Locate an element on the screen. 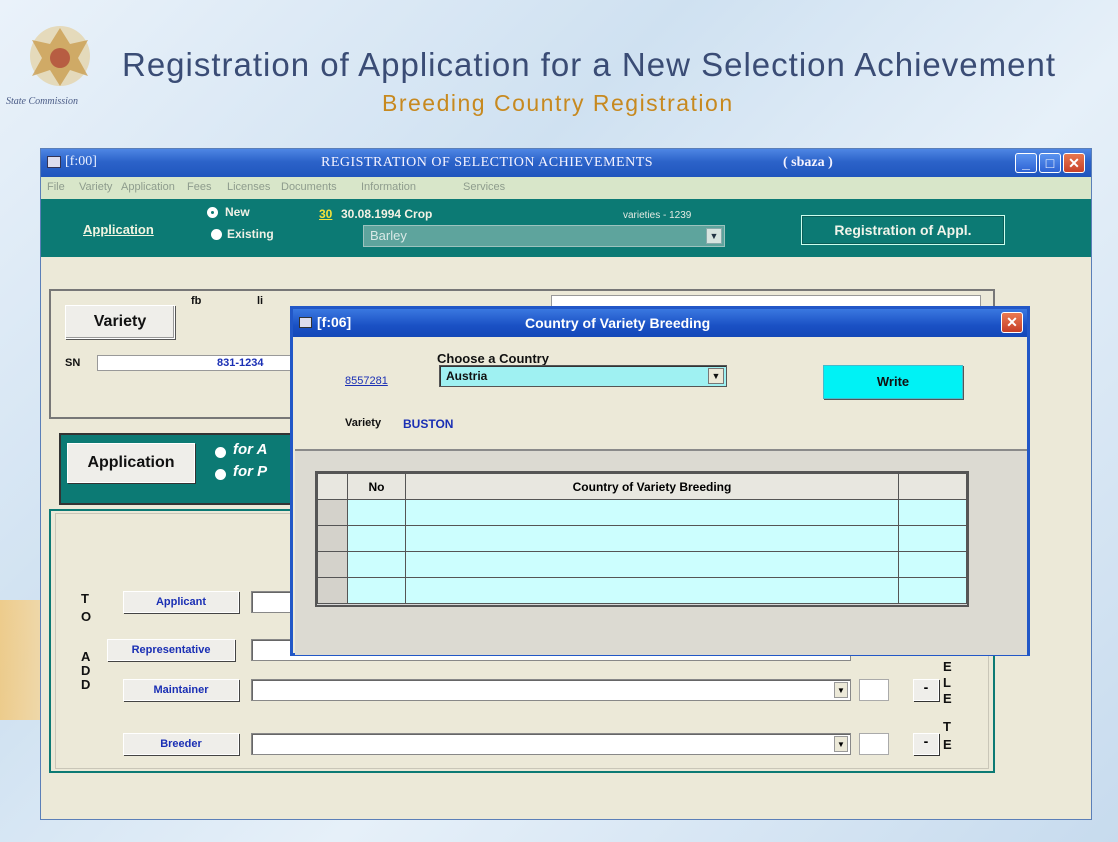  menu-information: Information is located at coordinates (388, 187).